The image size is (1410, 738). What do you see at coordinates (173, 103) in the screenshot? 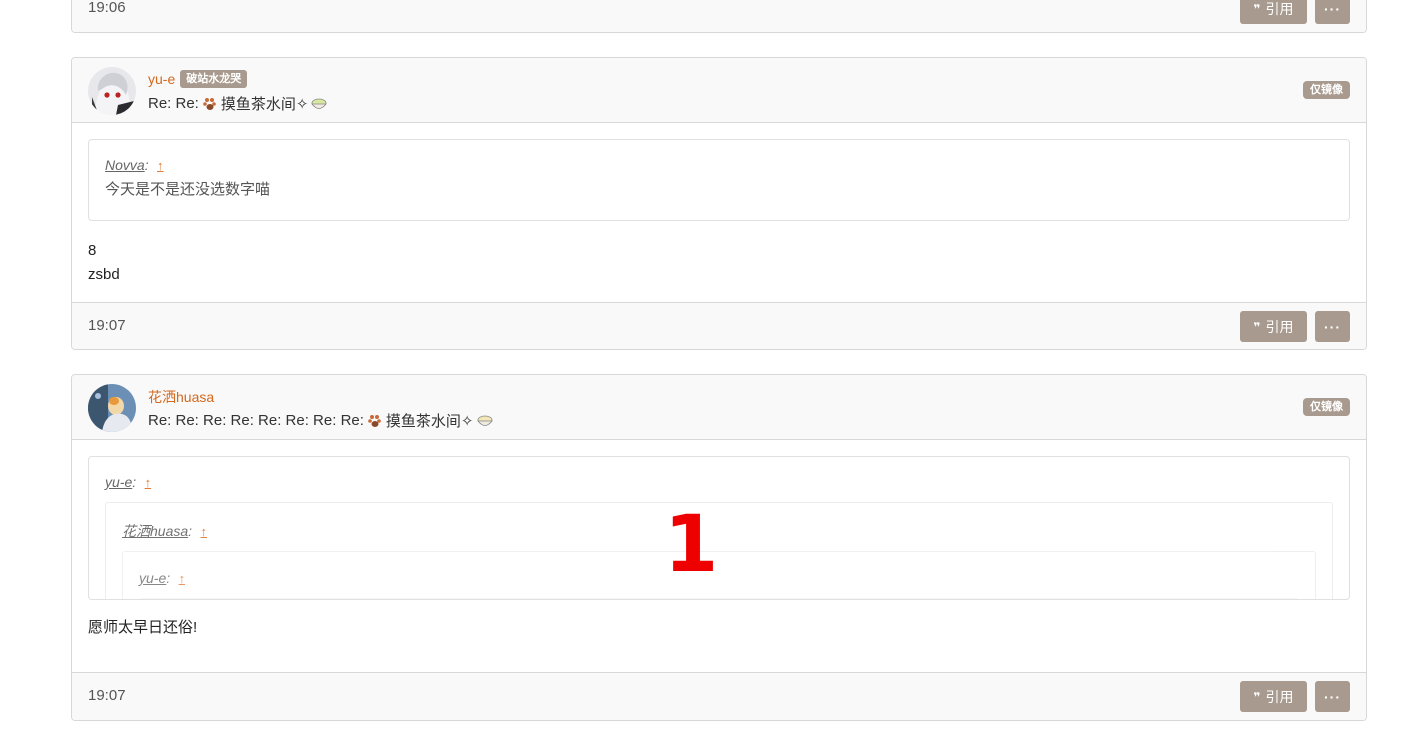
I see `subject-prefix: Re: Re:` at bounding box center [173, 103].